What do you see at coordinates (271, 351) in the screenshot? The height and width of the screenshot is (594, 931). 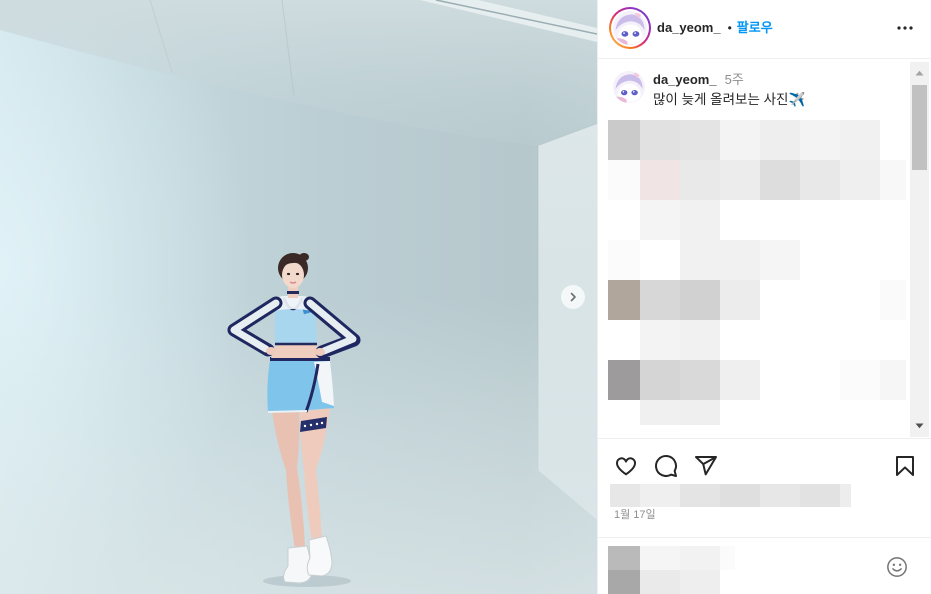 I see `left-hand` at bounding box center [271, 351].